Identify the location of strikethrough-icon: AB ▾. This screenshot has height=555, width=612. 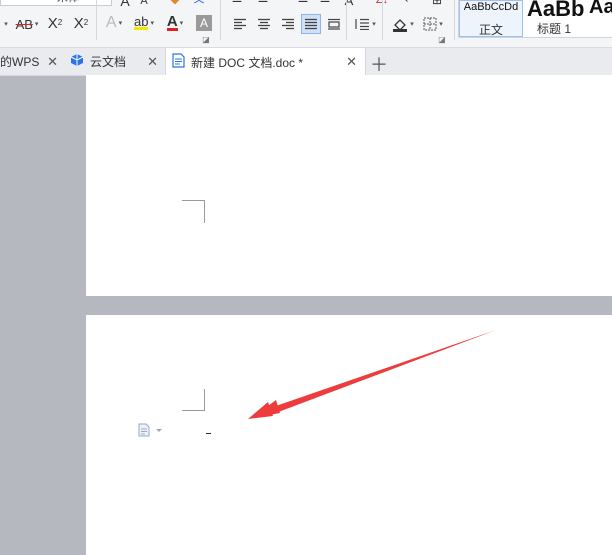
(27, 24).